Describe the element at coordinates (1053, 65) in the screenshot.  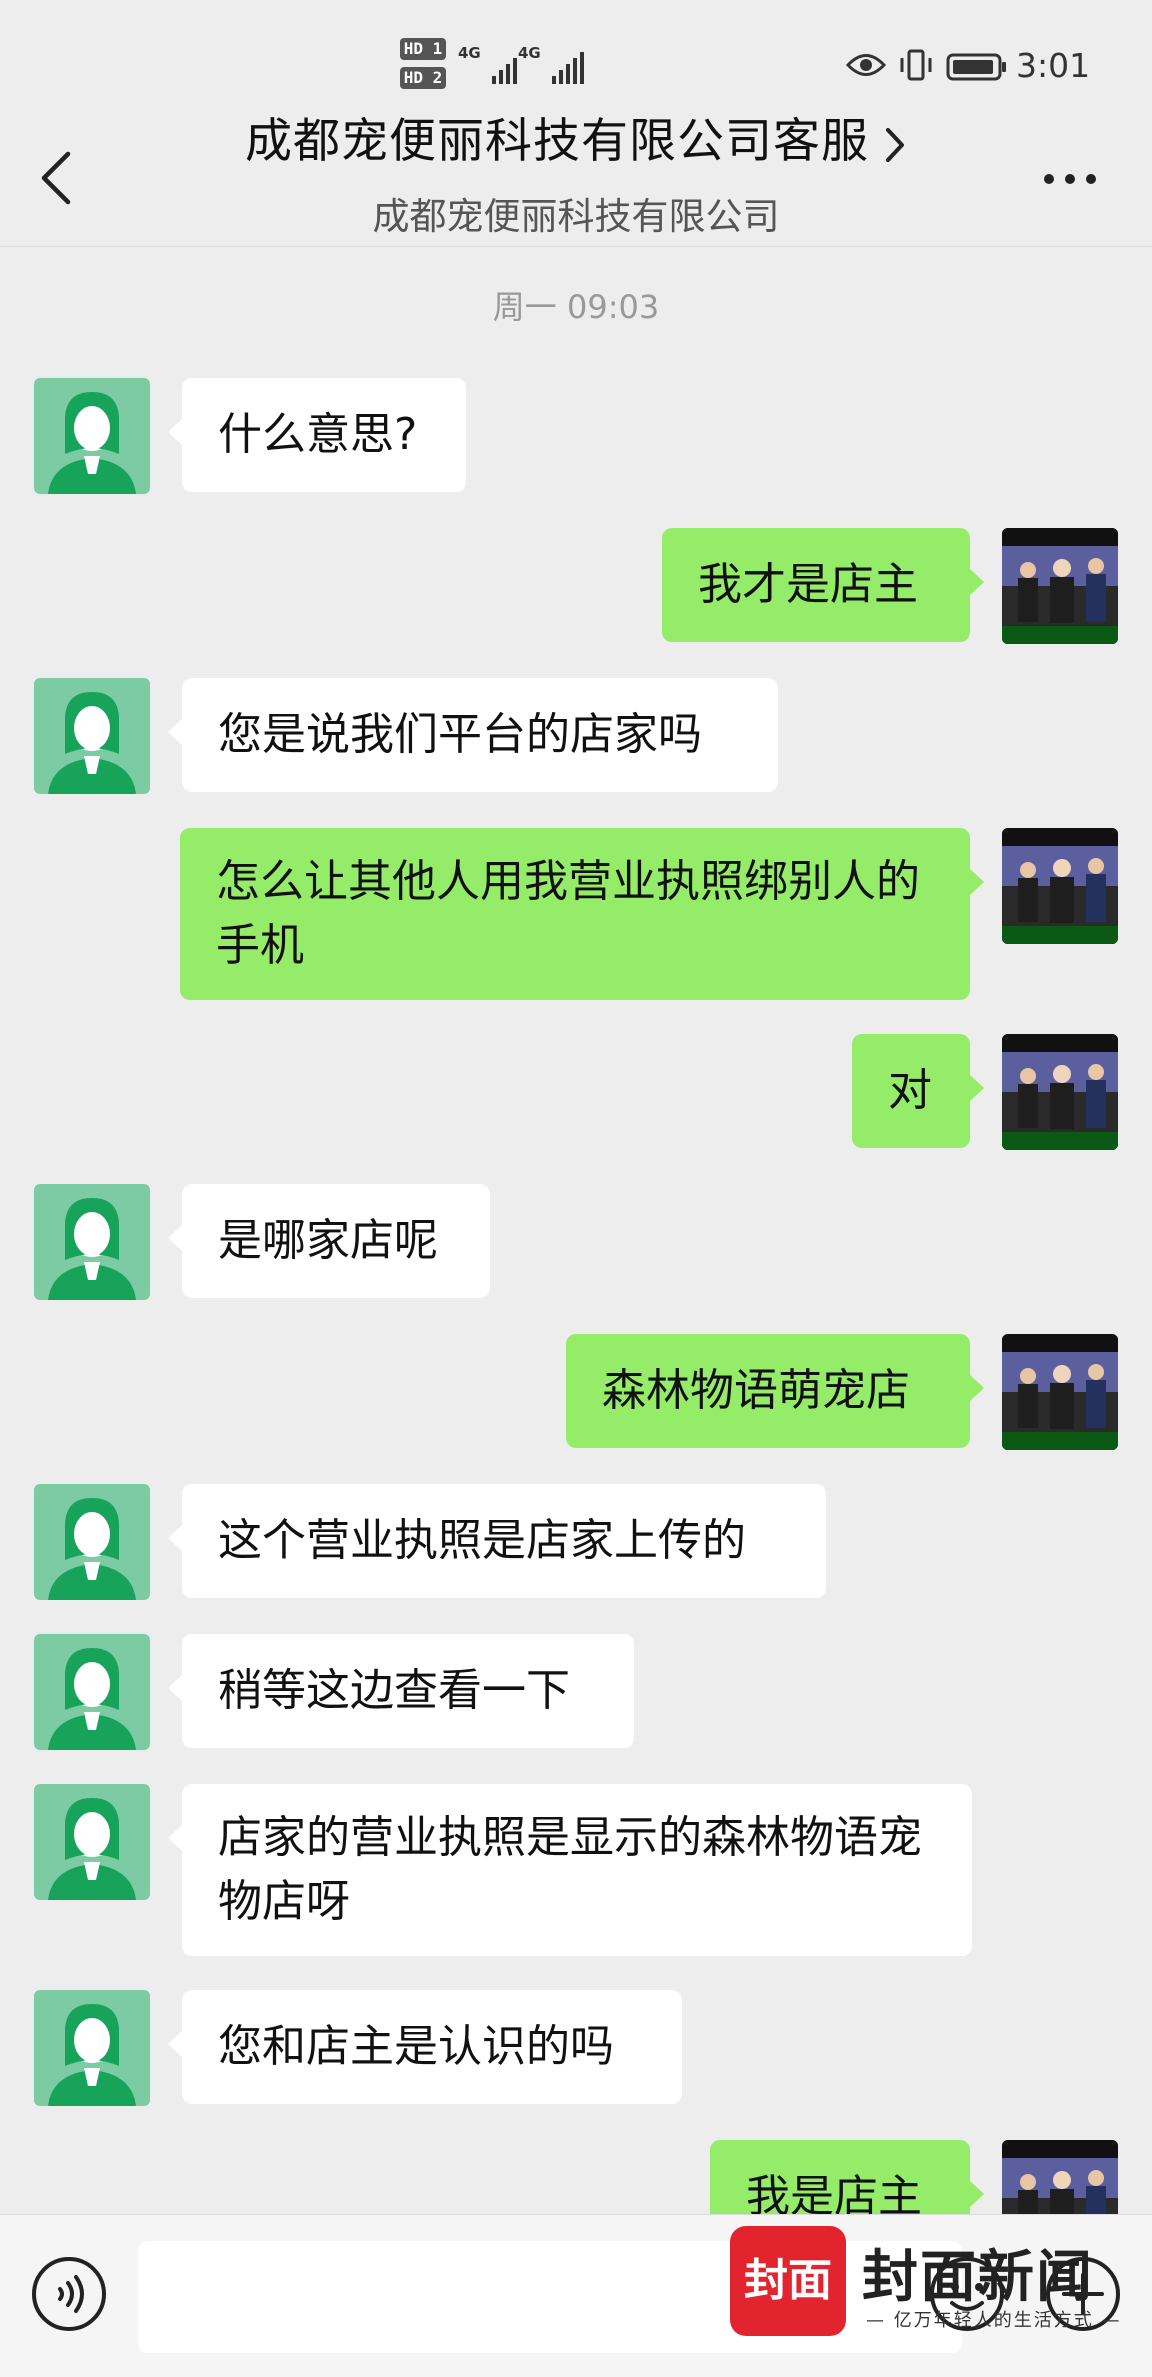
I see `status-time: 3:01` at that location.